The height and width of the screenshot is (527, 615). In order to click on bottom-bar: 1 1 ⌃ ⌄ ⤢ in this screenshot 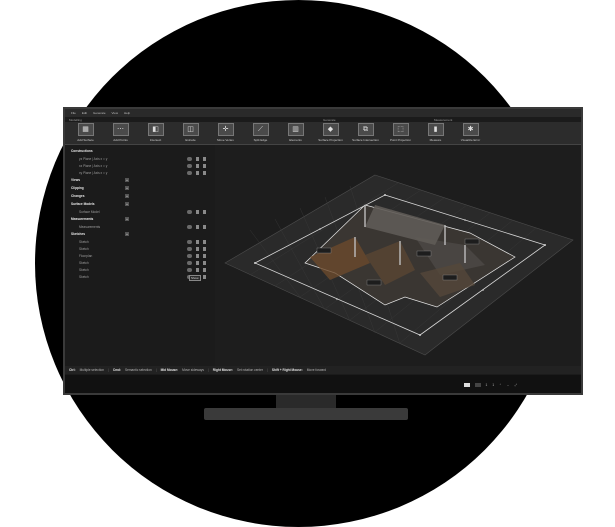, I will do `click(323, 384)`.